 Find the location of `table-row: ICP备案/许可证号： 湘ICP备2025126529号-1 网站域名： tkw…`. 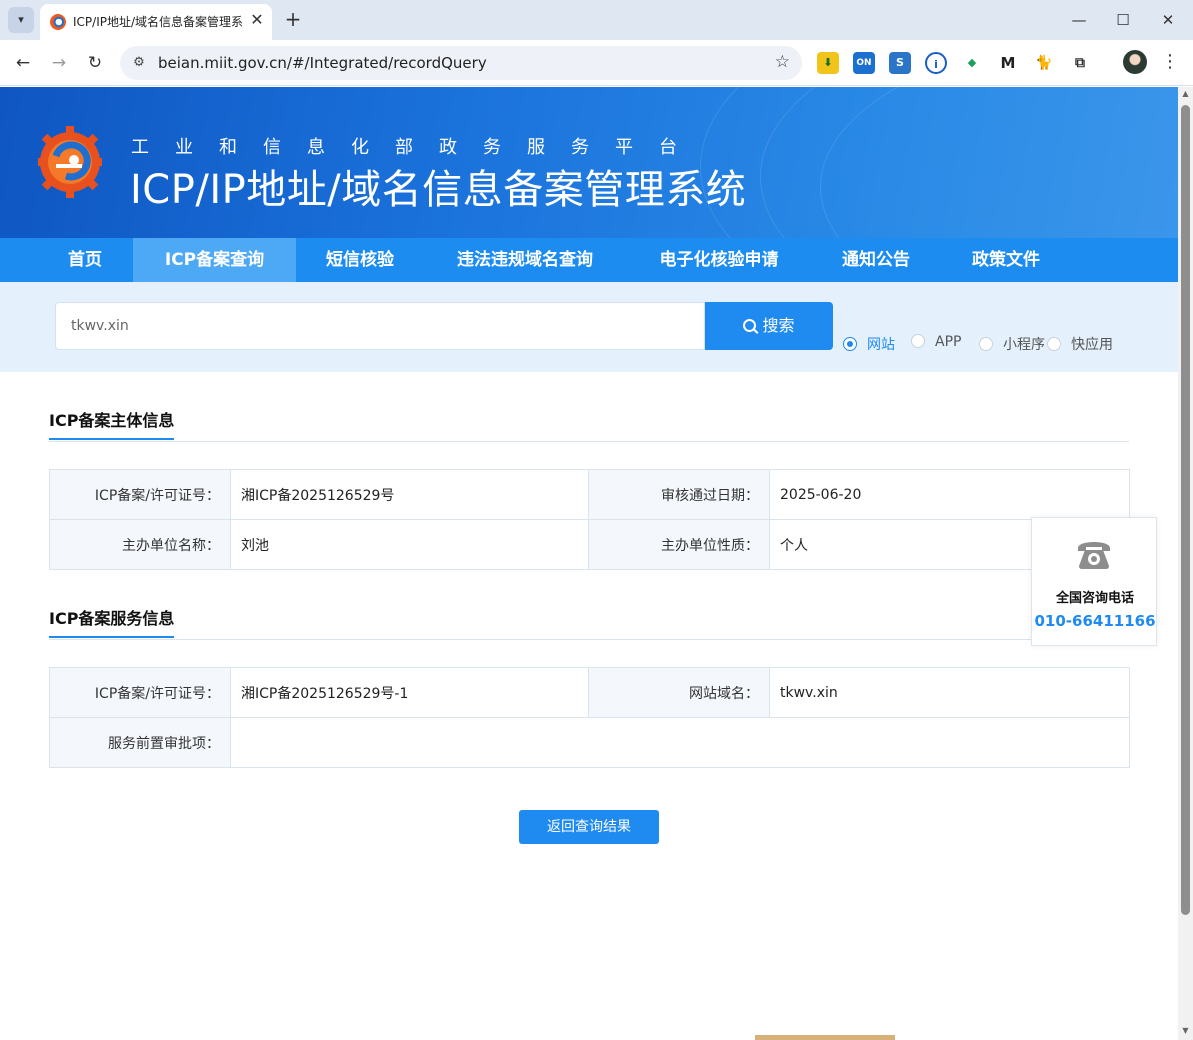

table-row: ICP备案/许可证号： 湘ICP备2025126529号-1 网站域名： tkw… is located at coordinates (589, 692).